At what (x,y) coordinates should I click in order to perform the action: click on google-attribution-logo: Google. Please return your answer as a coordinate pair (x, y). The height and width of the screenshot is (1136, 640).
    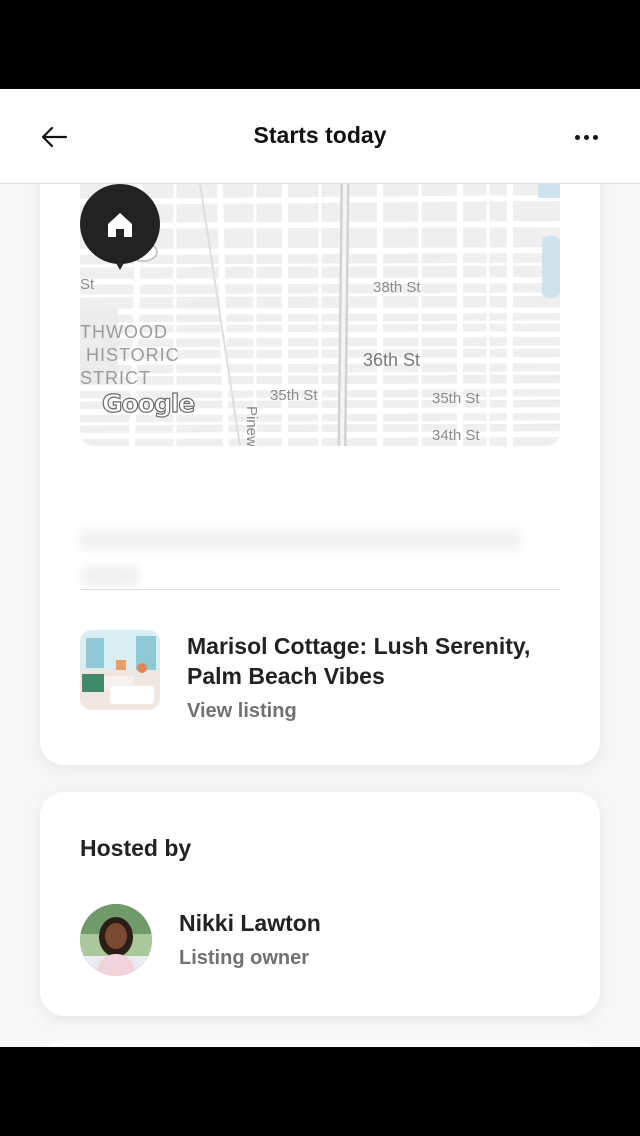
    Looking at the image, I should click on (148, 403).